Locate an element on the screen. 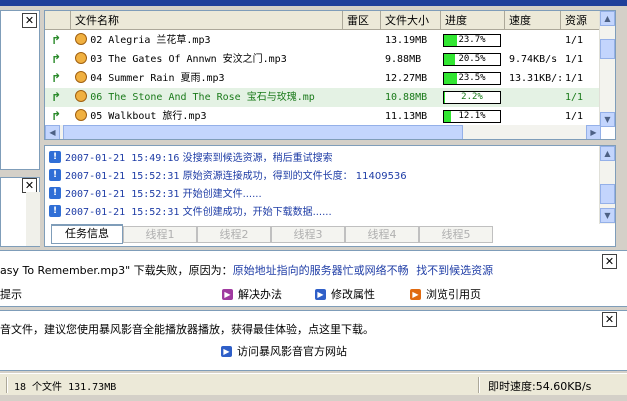  left-pane-top is located at coordinates (20, 90).